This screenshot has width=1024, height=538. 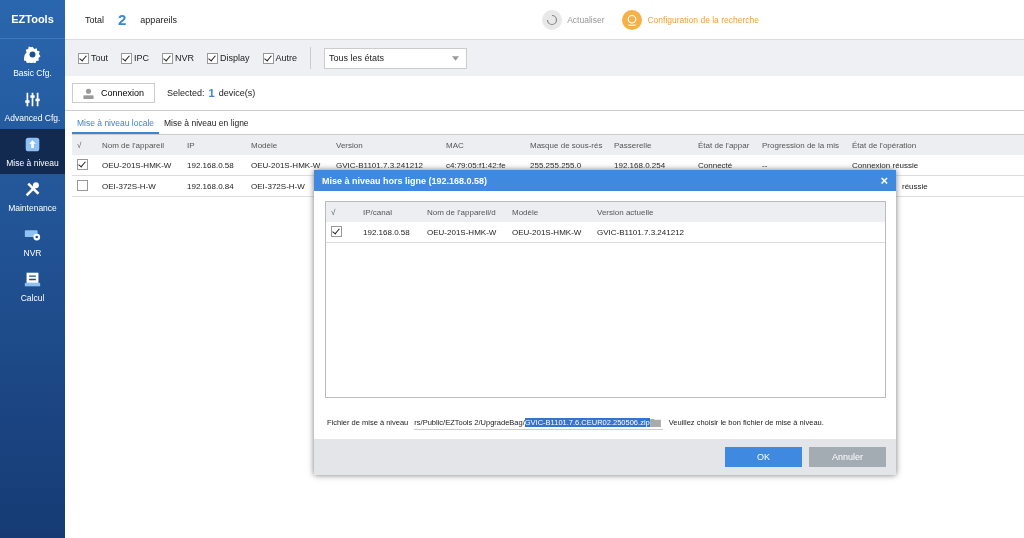 I want to click on column-header: MAC, so click(x=455, y=145).